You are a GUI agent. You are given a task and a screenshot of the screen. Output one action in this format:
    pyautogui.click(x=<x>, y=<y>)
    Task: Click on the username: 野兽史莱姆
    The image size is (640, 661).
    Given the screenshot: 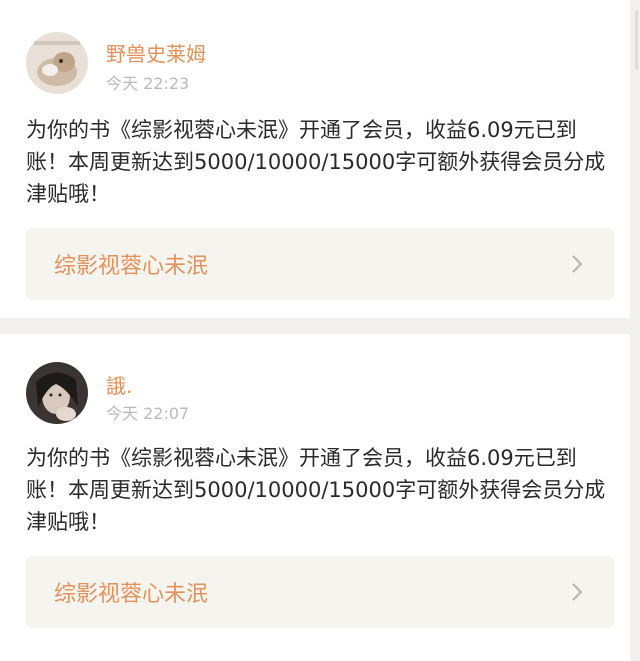 What is the action you would take?
    pyautogui.click(x=156, y=52)
    